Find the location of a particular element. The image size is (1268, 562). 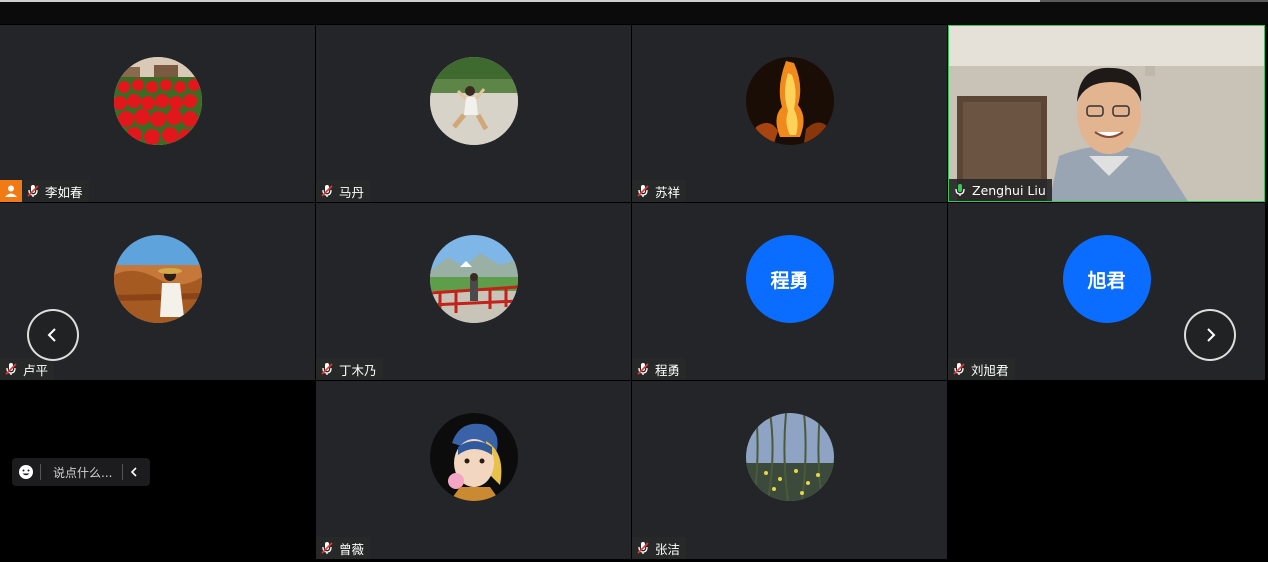

participant-tile-lirc: 李如春 is located at coordinates (157, 113).